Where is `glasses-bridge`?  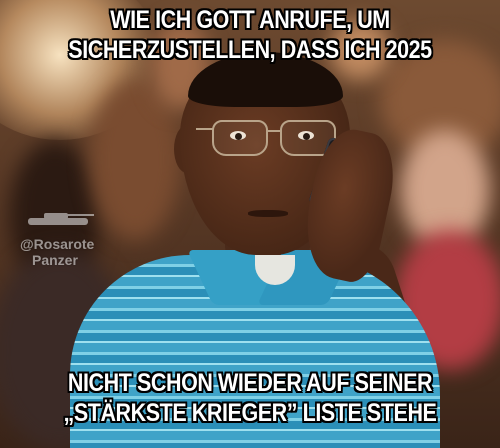 glasses-bridge is located at coordinates (273, 131).